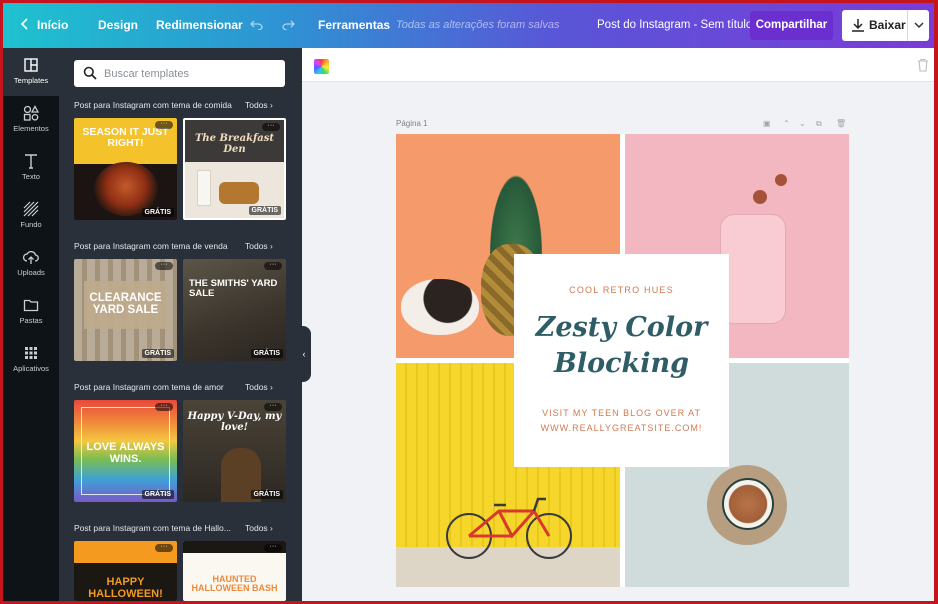 The image size is (938, 604). I want to click on resize-menu: Redimensionar, so click(199, 25).